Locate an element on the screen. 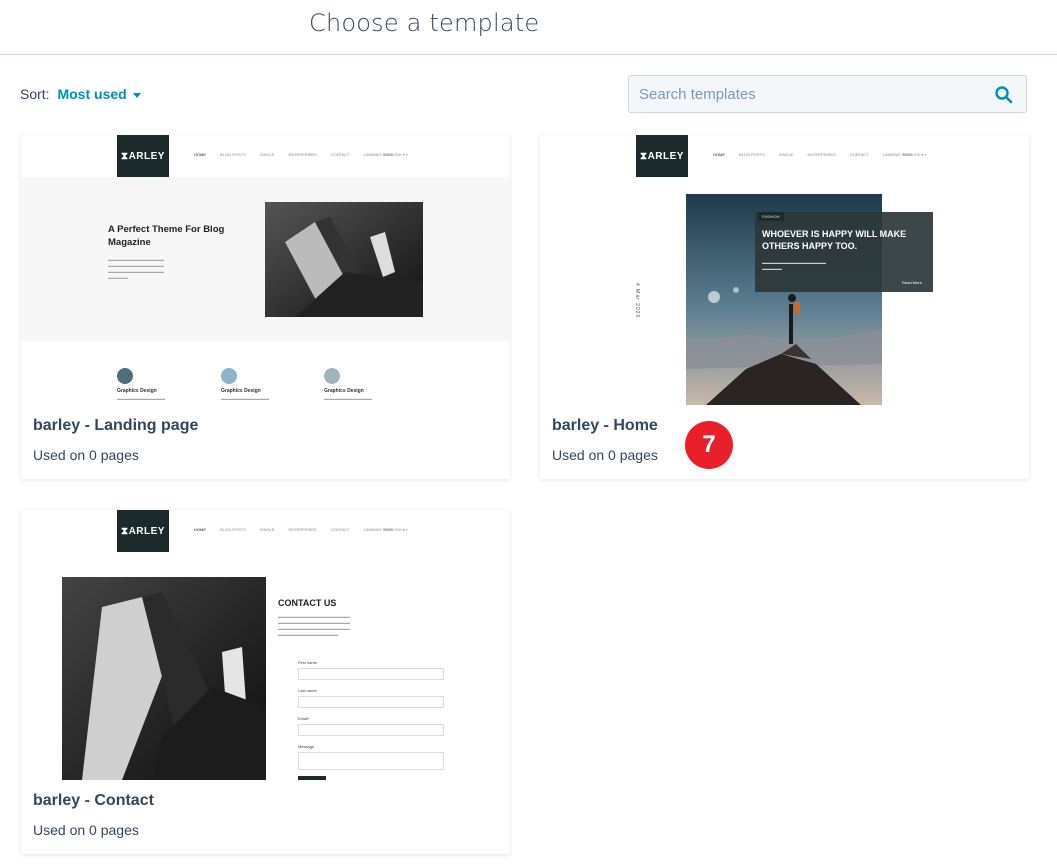 This screenshot has height=867, width=1057. sort-label: Sort: is located at coordinates (35, 94).